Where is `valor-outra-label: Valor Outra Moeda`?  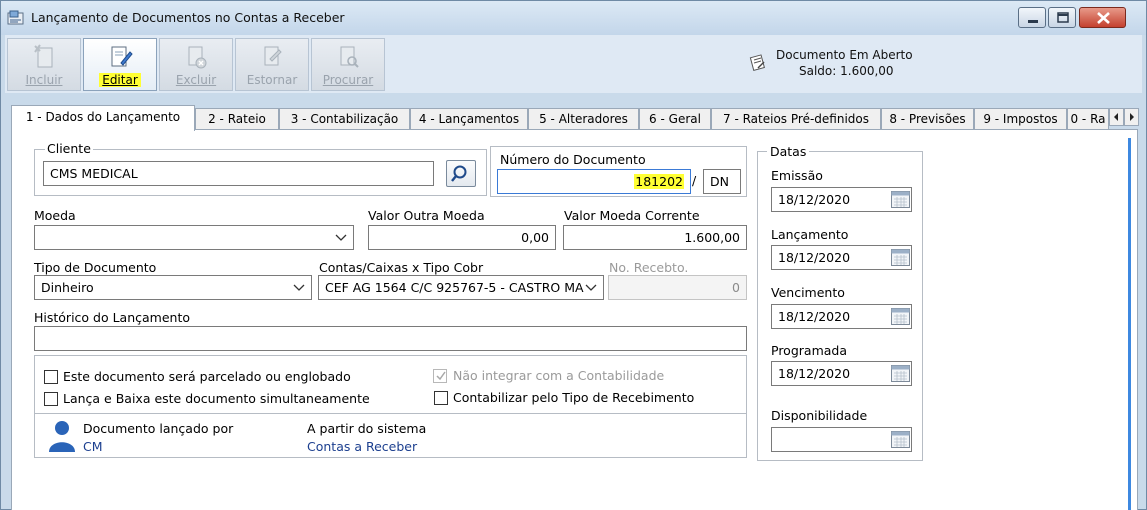
valor-outra-label: Valor Outra Moeda is located at coordinates (426, 215).